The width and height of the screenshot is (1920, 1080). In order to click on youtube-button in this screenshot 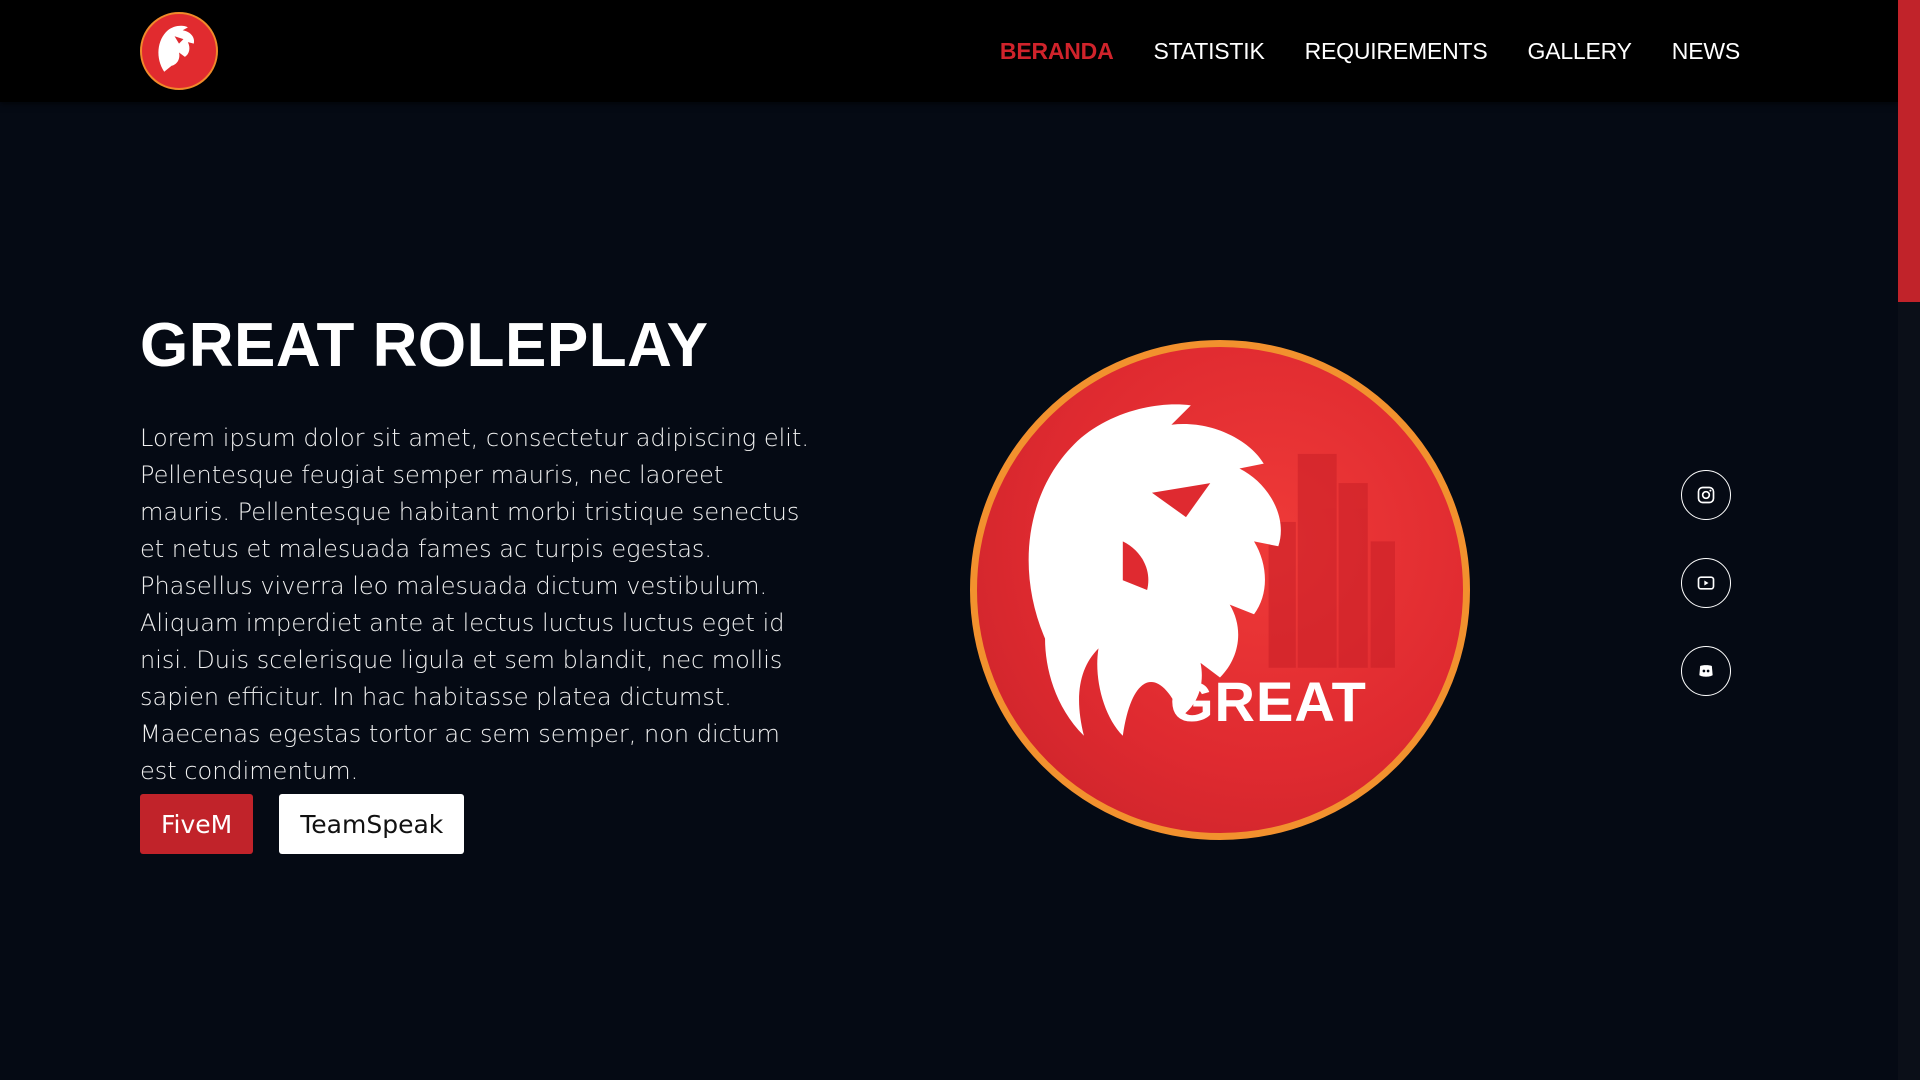, I will do `click(1706, 583)`.